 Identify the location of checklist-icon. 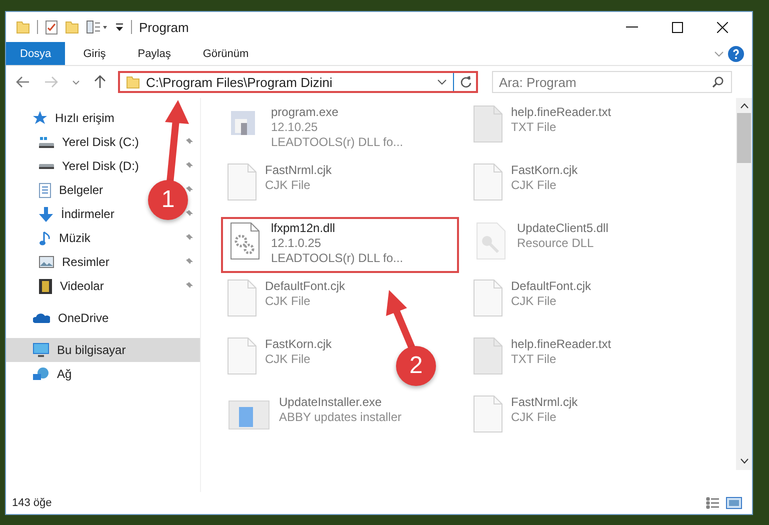
(51, 27).